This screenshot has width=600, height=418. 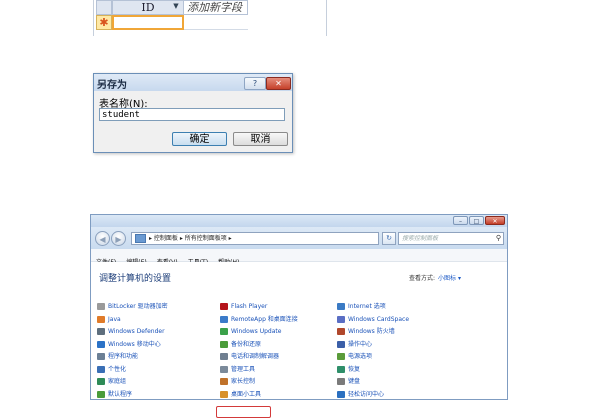 What do you see at coordinates (449, 278) in the screenshot?
I see `view-by-dropdown: 小图标 ▾` at bounding box center [449, 278].